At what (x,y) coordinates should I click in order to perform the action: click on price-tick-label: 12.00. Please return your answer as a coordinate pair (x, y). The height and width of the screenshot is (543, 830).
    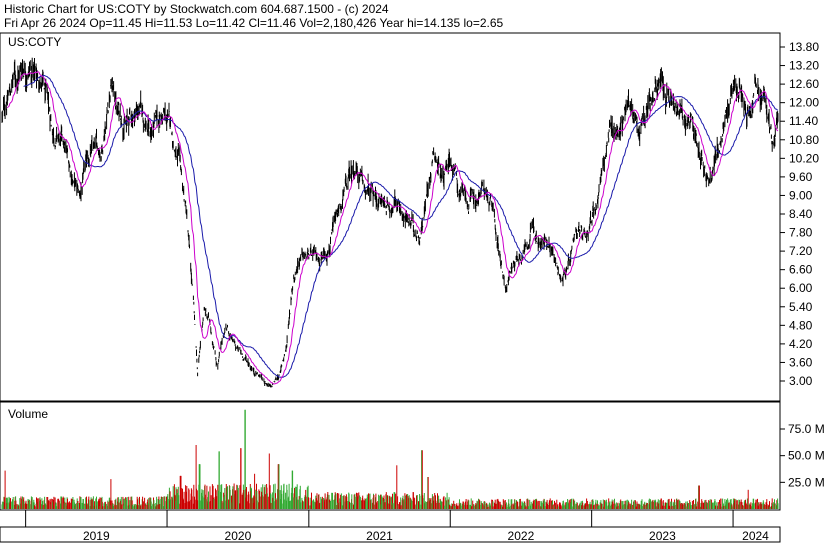
    Looking at the image, I should click on (804, 103).